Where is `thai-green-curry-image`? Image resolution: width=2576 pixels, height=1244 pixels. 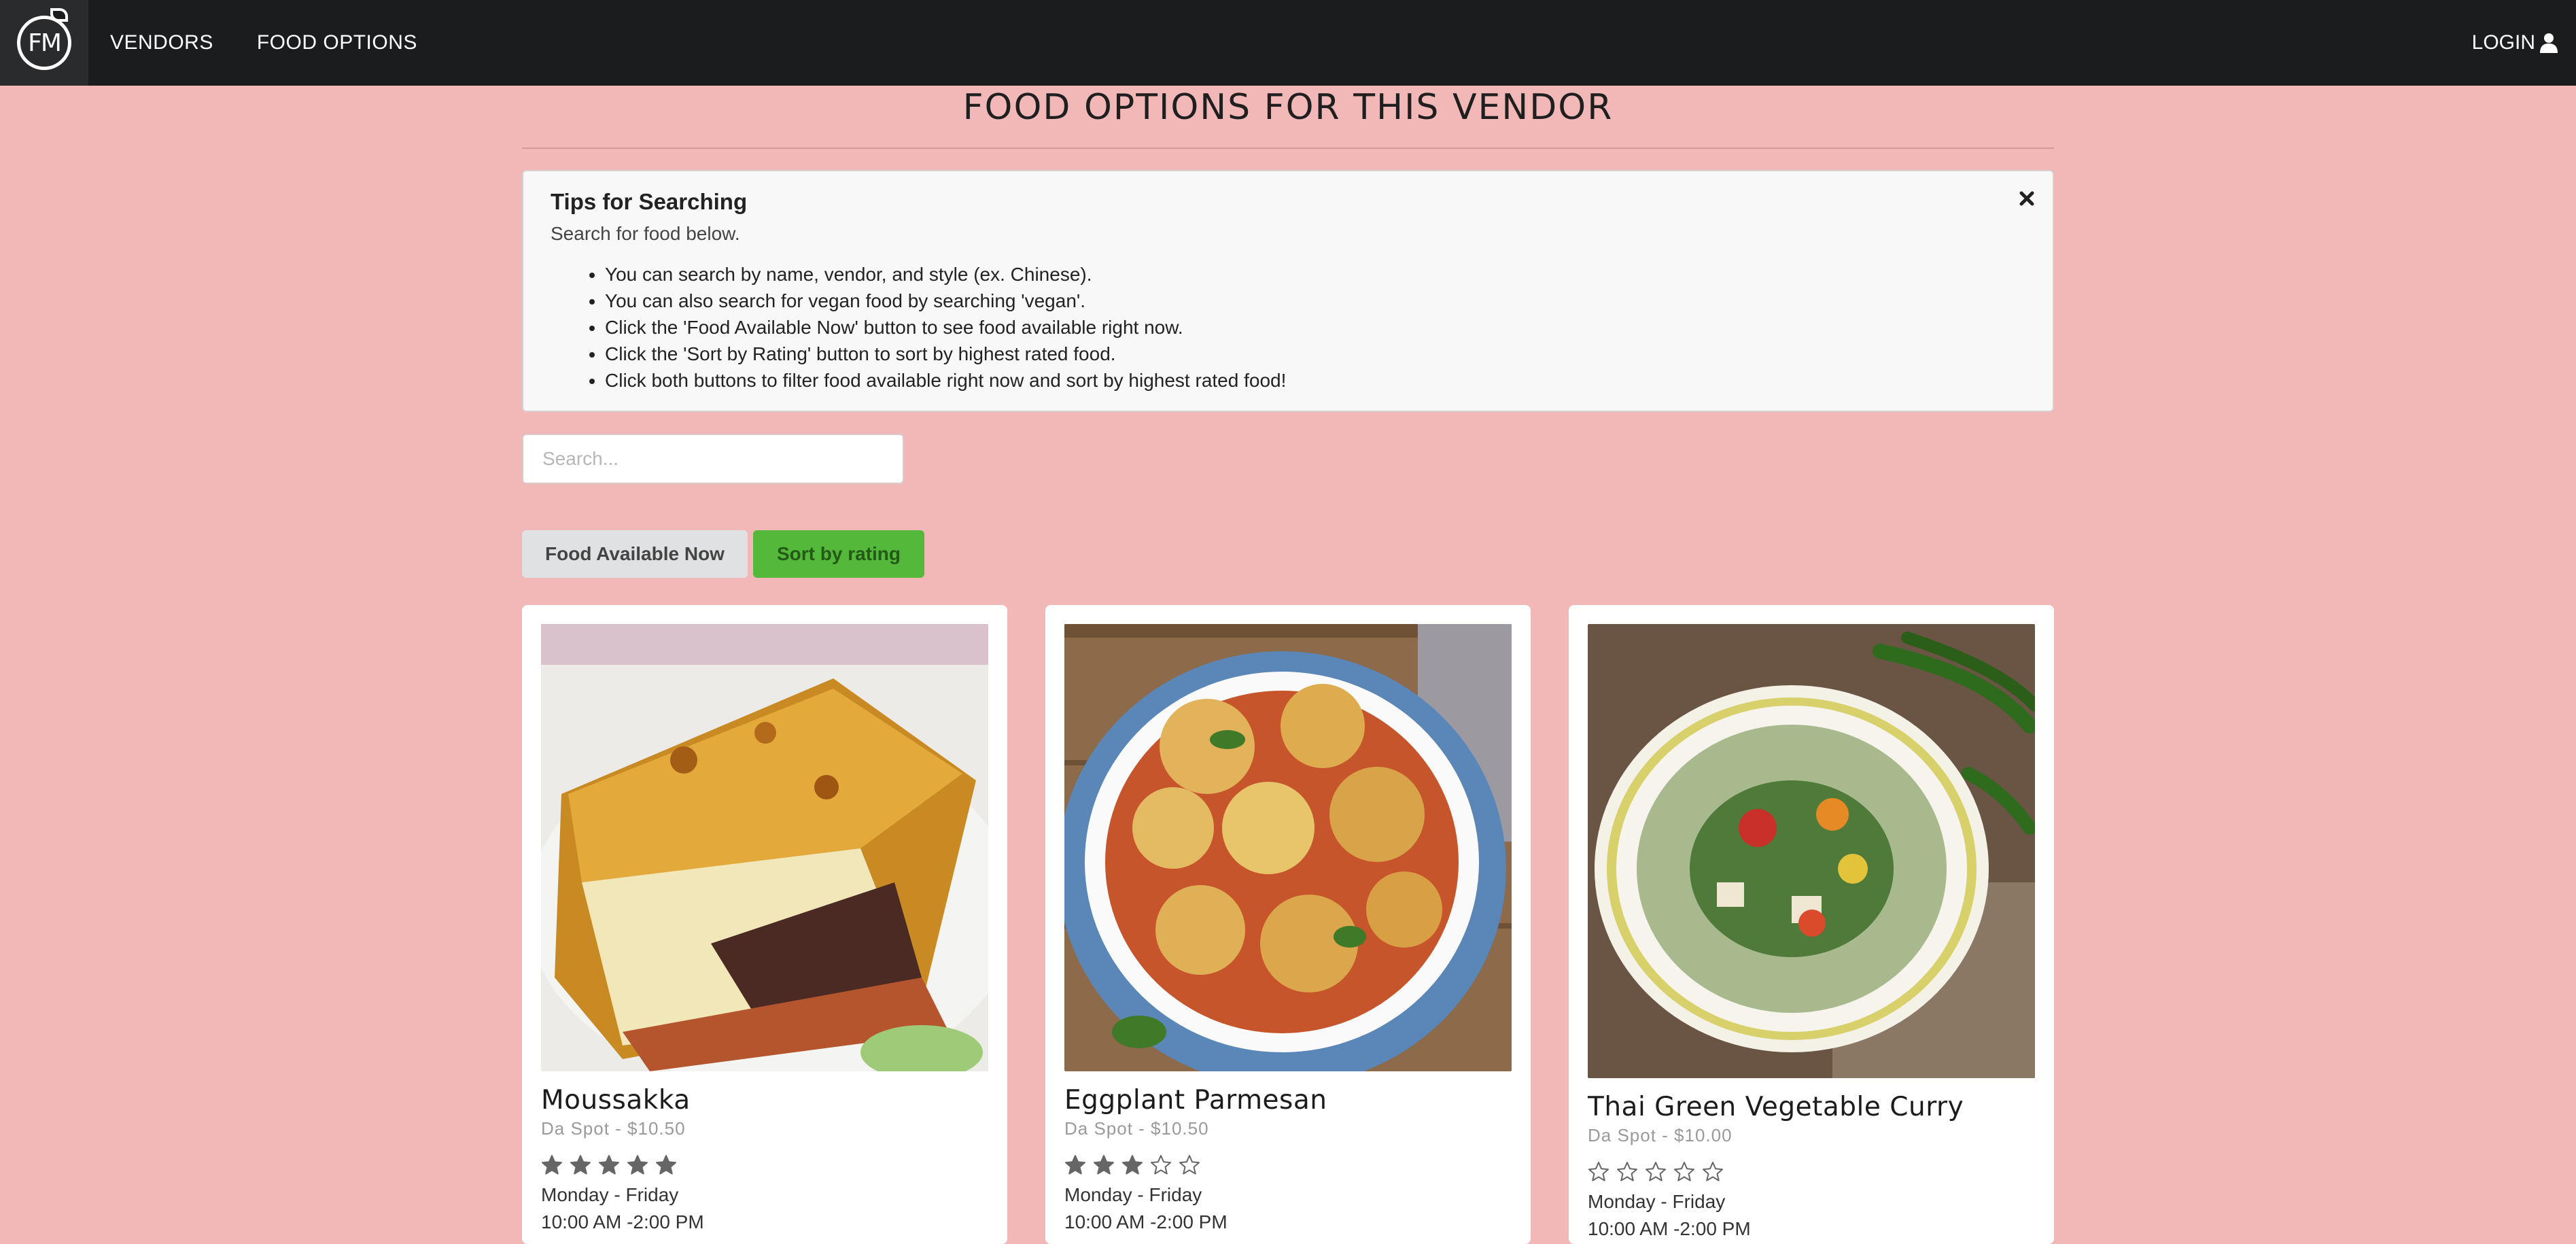 thai-green-curry-image is located at coordinates (1811, 851).